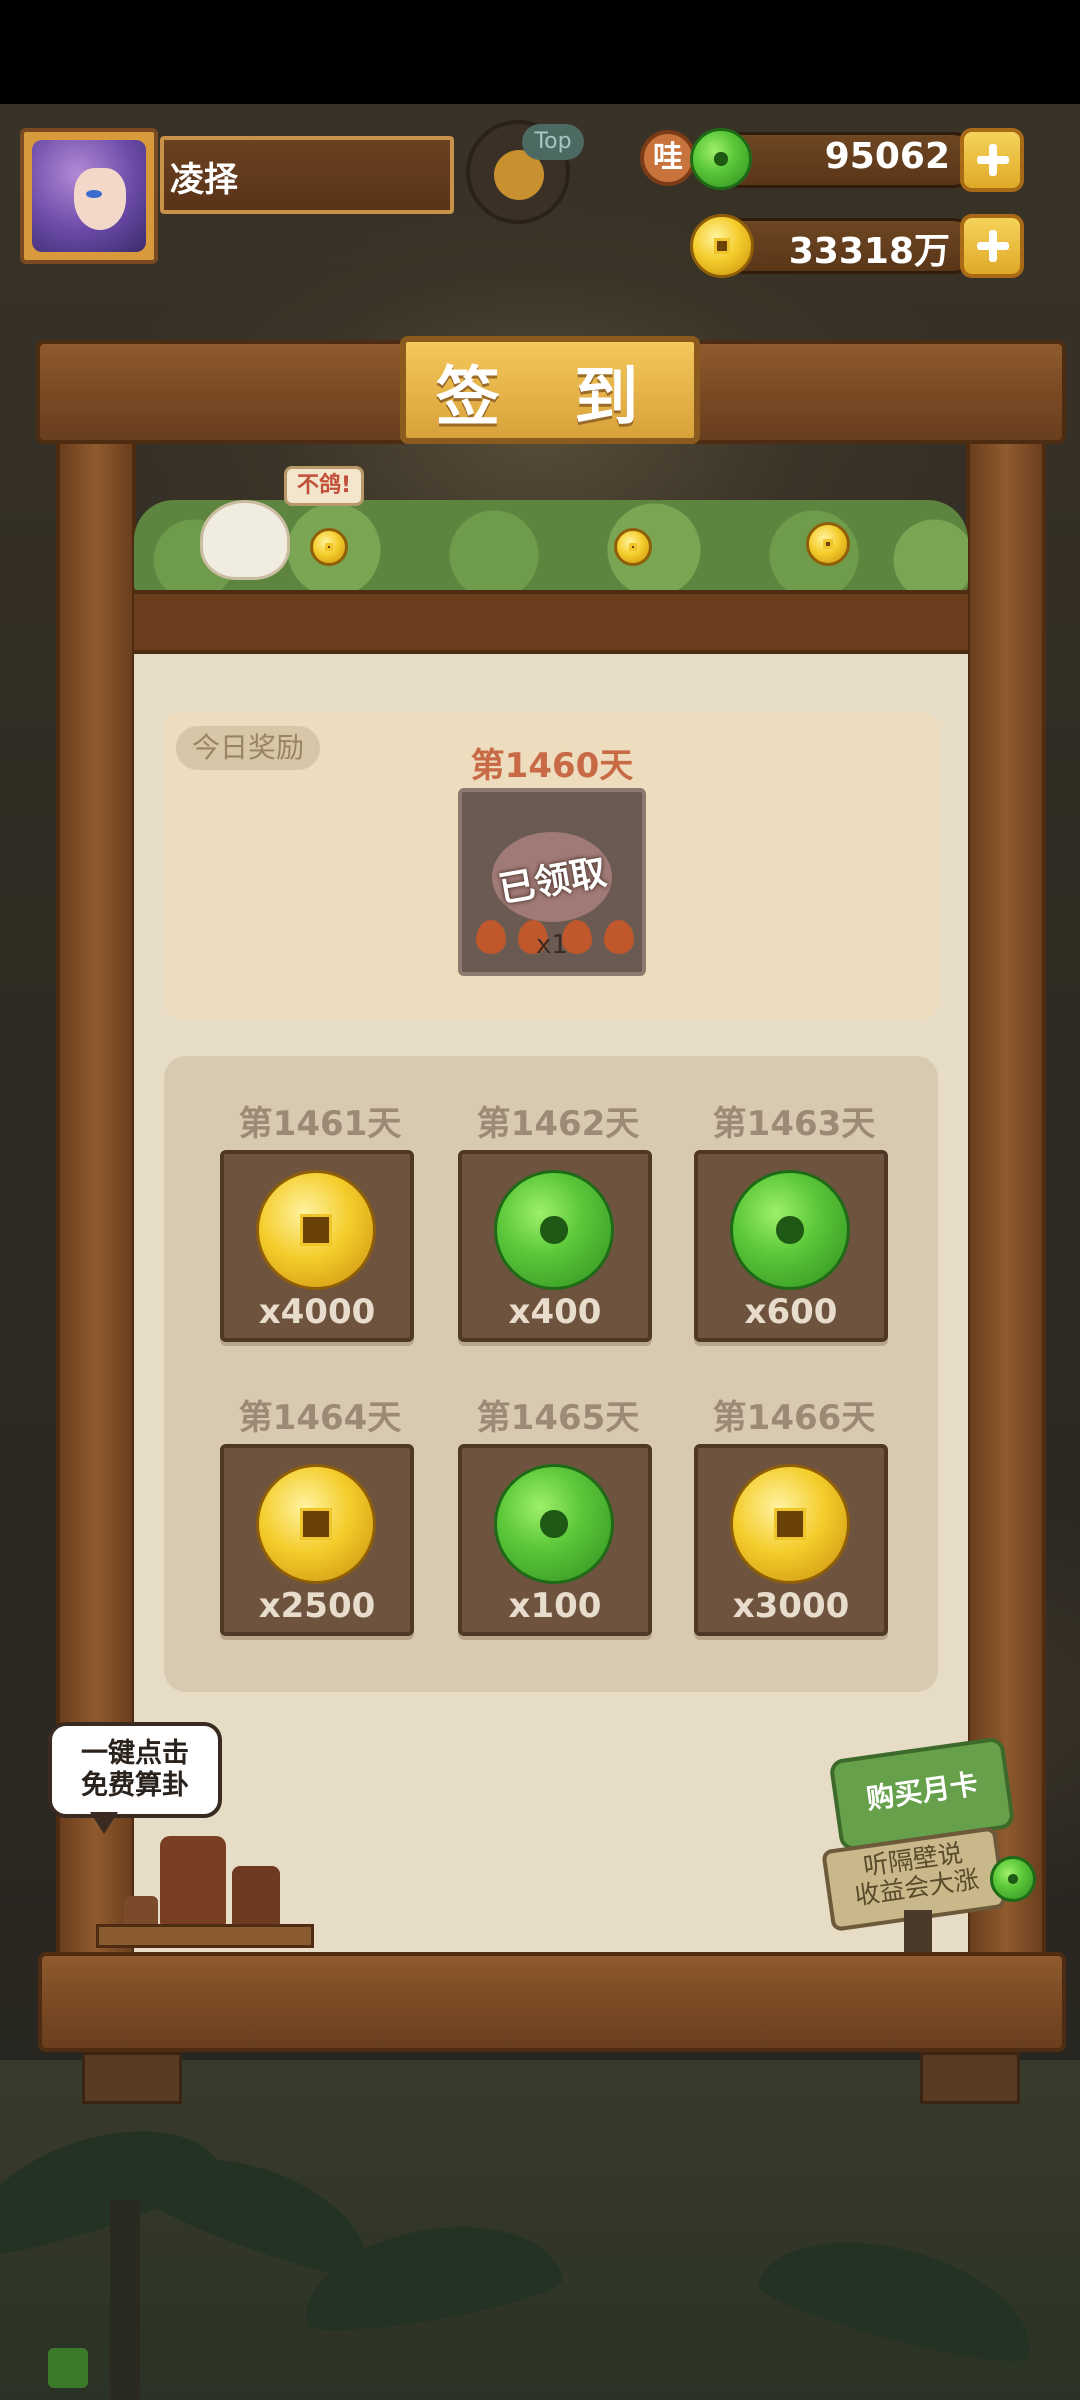  I want to click on avatar-face, so click(100, 199).